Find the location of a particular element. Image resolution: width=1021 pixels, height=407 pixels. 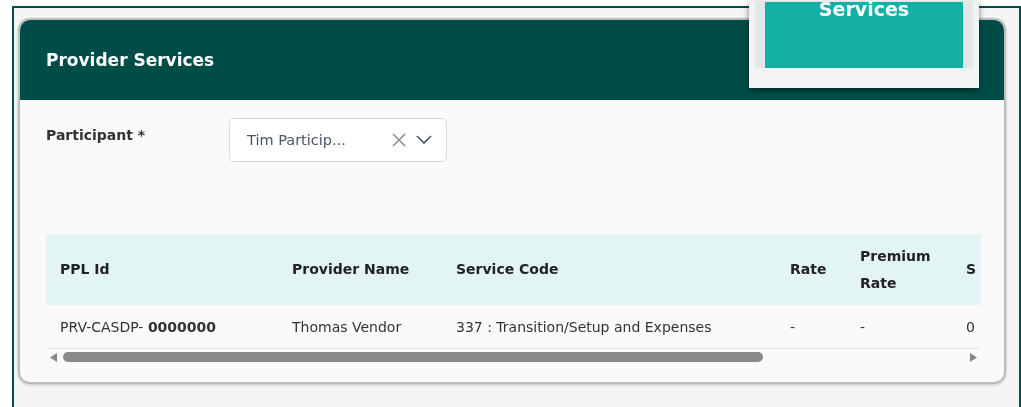

scrollbar-thumb is located at coordinates (413, 357).